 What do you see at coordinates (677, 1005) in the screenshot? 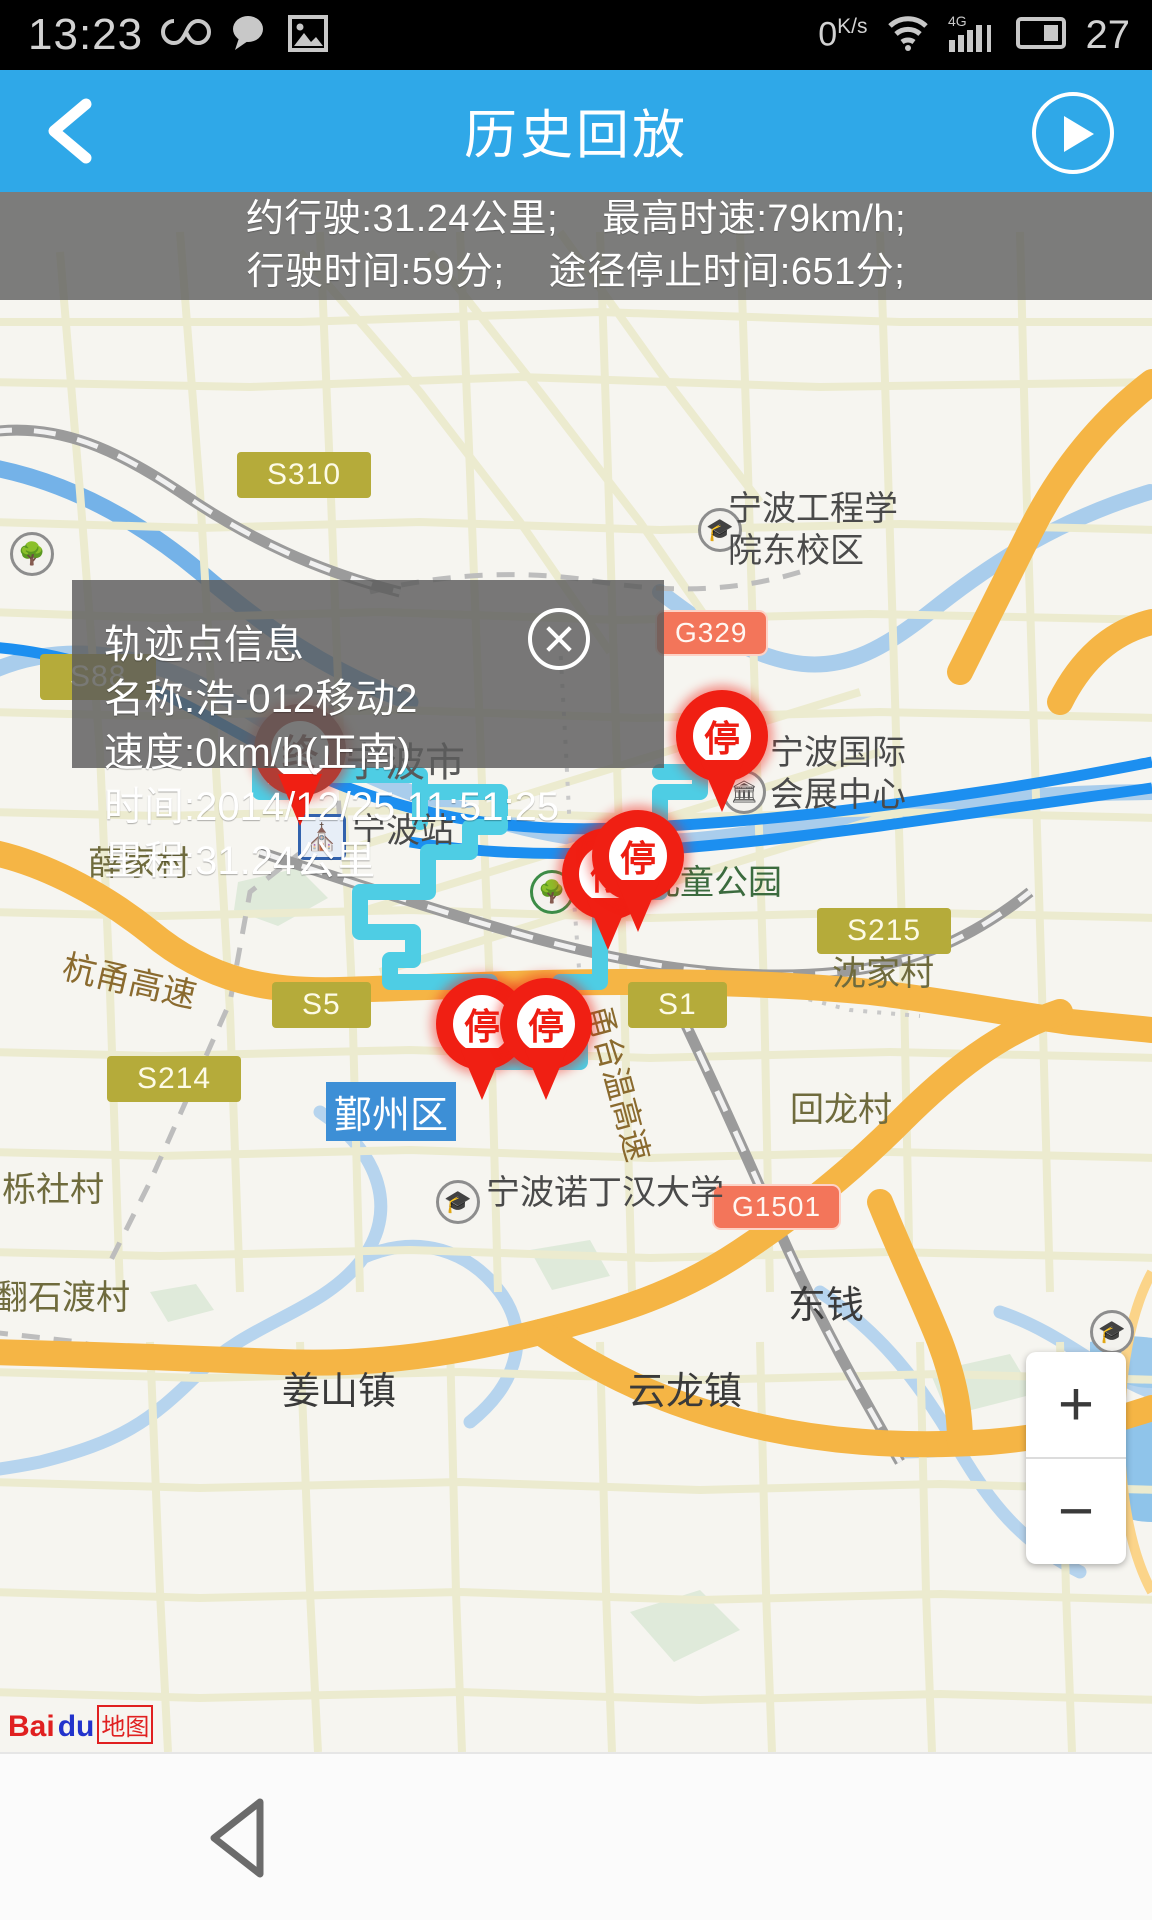
I see `road-shield: S1` at bounding box center [677, 1005].